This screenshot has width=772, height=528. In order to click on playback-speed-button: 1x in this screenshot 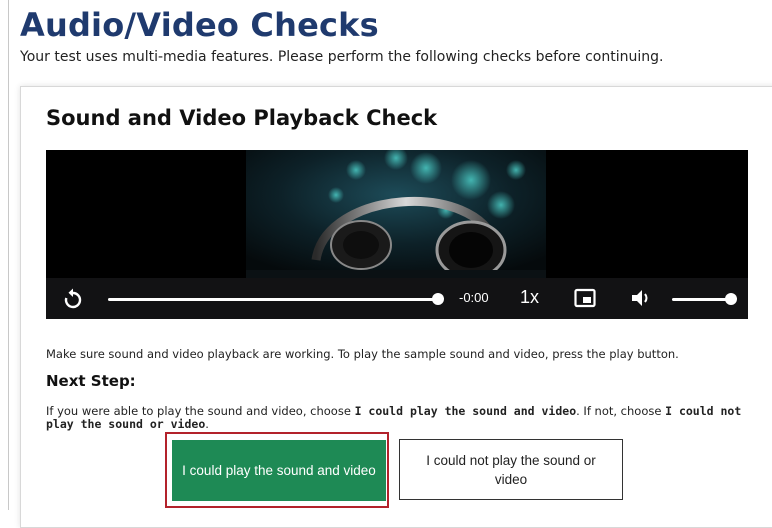, I will do `click(529, 297)`.